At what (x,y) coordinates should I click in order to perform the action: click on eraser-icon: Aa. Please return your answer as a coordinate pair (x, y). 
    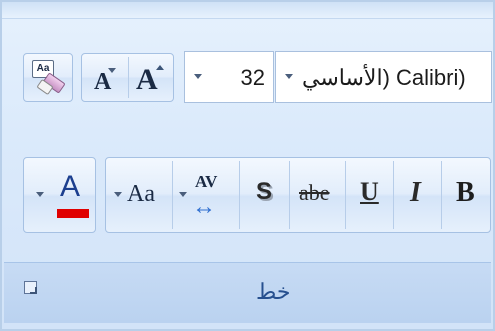
    Looking at the image, I should click on (49, 78).